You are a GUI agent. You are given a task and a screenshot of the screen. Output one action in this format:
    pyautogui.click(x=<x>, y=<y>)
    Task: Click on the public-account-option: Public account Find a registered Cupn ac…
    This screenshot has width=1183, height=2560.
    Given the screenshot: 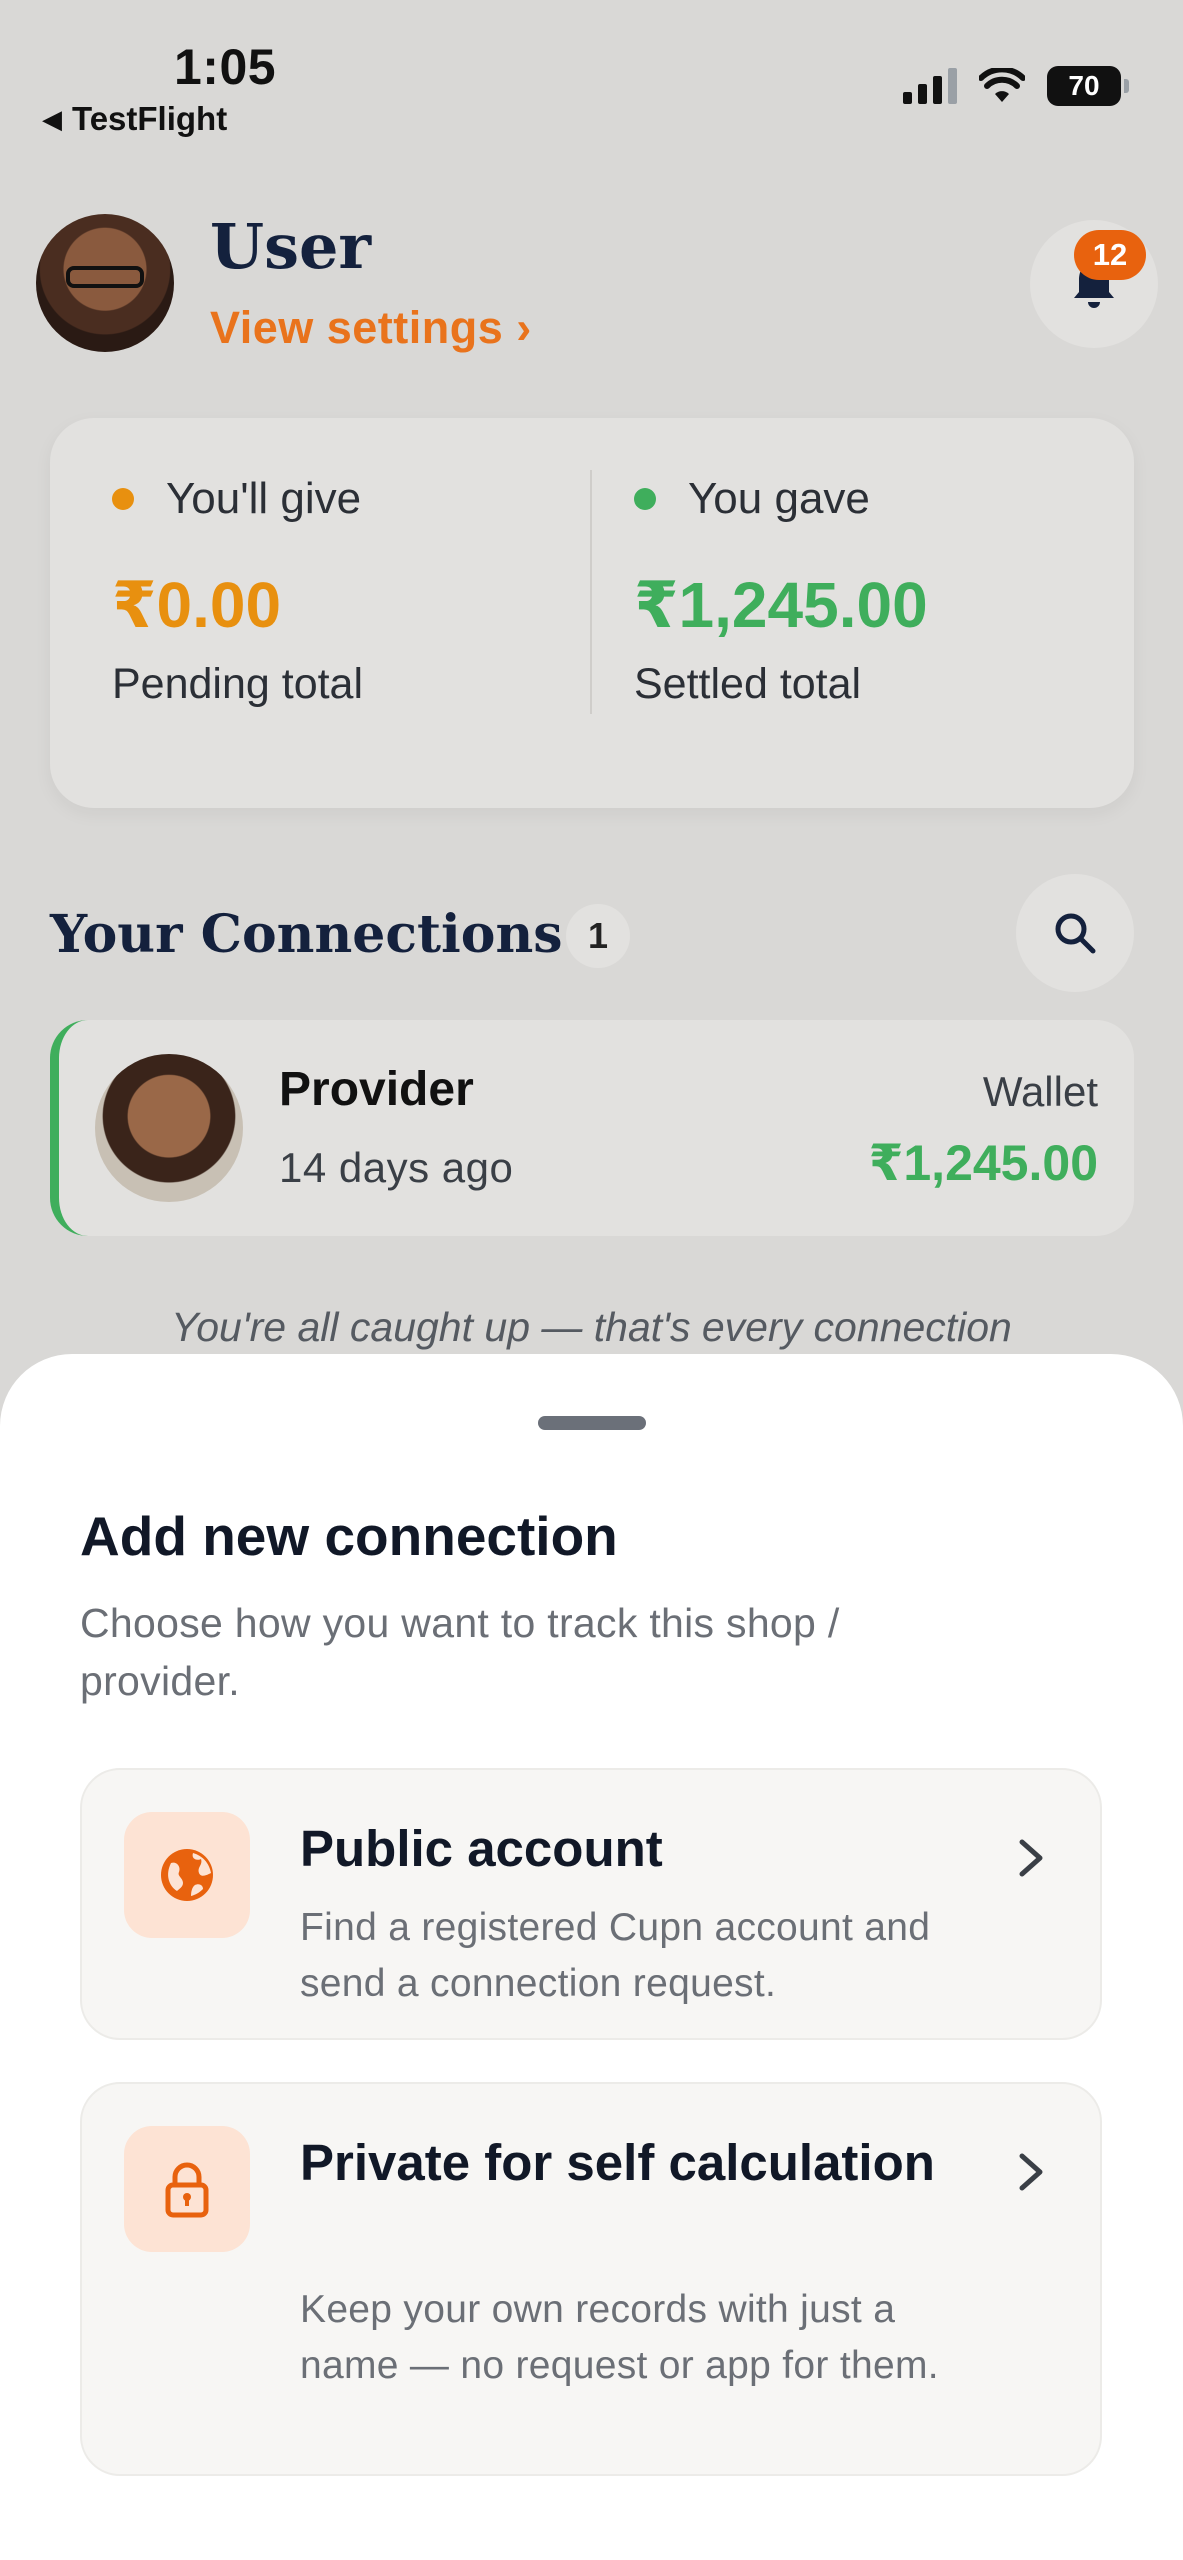 What is the action you would take?
    pyautogui.click(x=591, y=1904)
    